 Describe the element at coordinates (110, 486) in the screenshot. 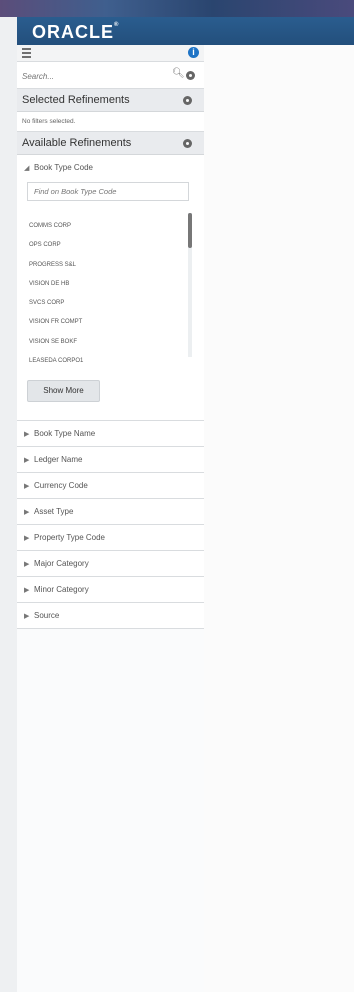

I see `refinement-currency-code: ▶ Currency Code` at that location.